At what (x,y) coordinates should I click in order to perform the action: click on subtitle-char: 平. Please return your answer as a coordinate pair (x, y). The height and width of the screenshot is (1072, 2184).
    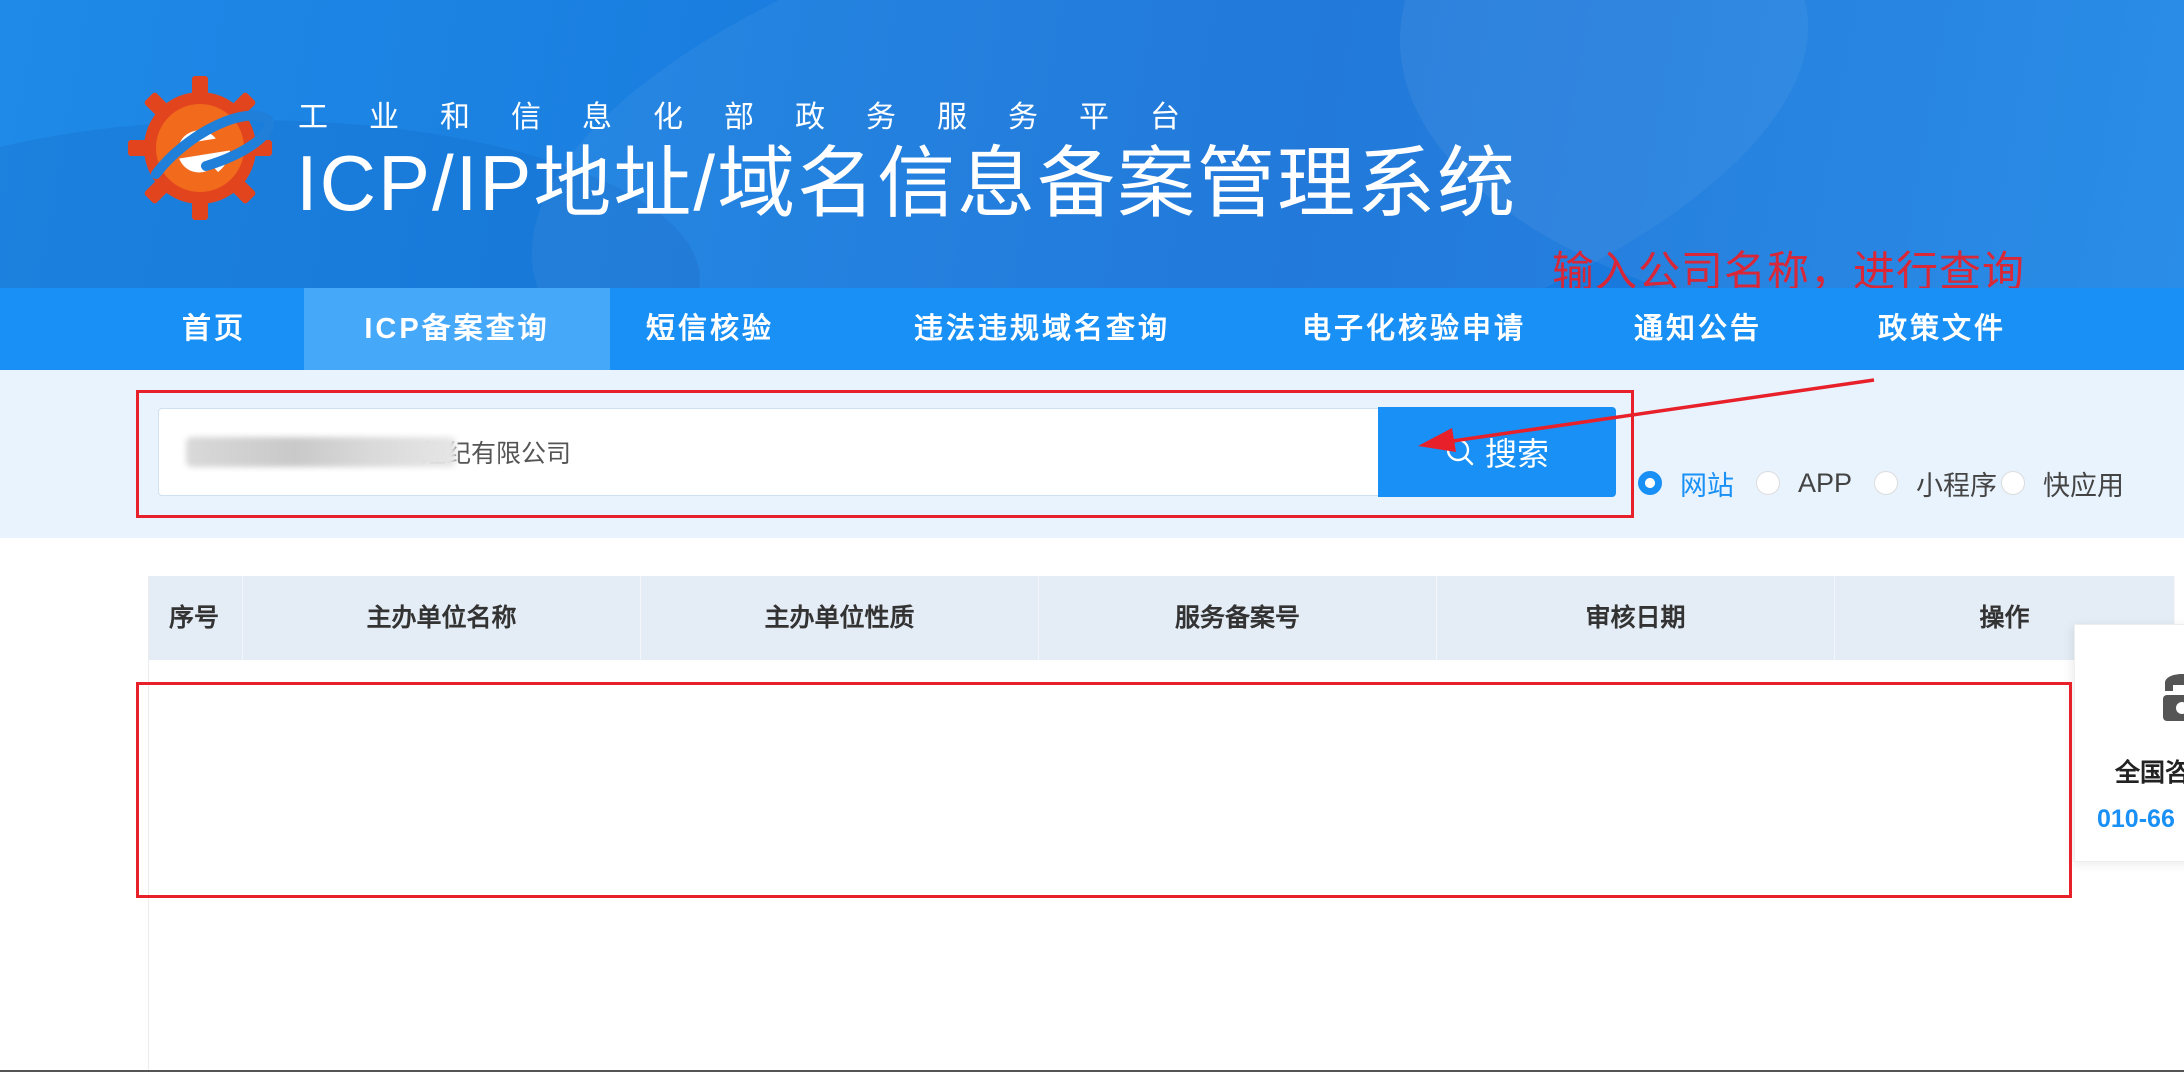
    Looking at the image, I should click on (1094, 117).